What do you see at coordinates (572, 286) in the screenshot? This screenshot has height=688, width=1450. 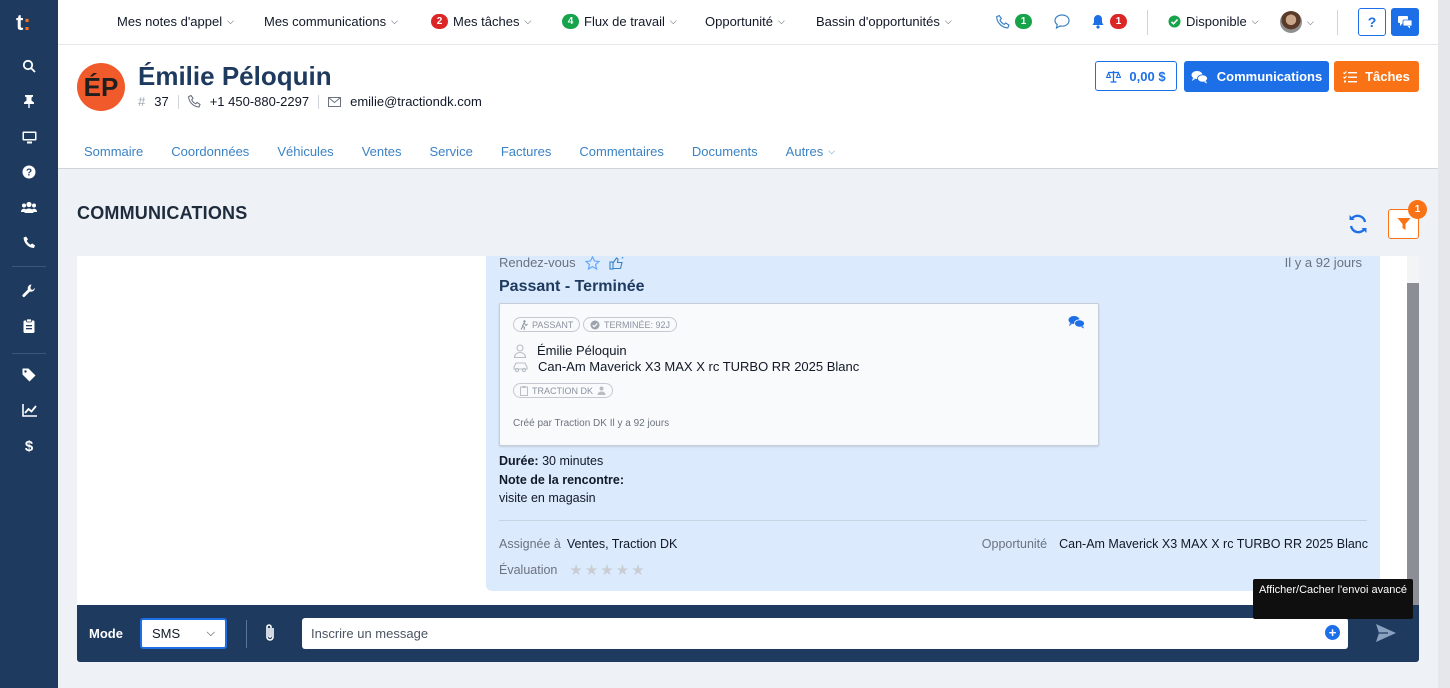 I see `entry-title: Passant - Terminée` at bounding box center [572, 286].